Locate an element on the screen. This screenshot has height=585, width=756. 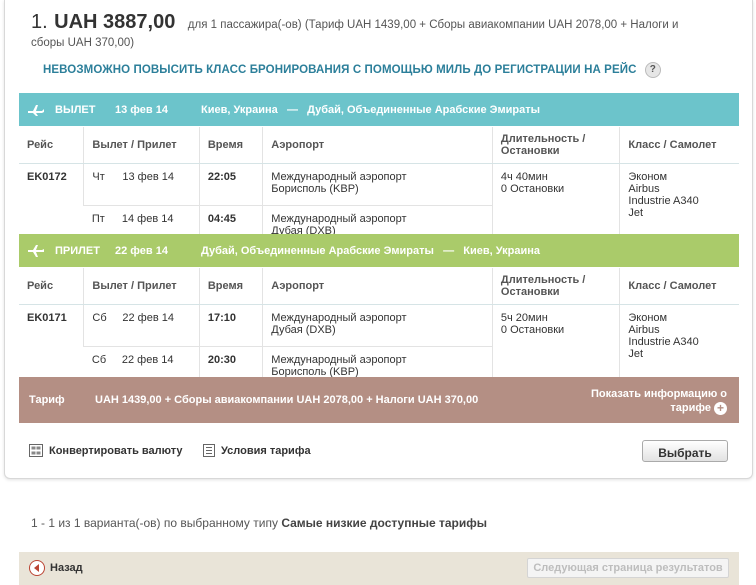
outbound-date: 13 фев 14 is located at coordinates (141, 109).